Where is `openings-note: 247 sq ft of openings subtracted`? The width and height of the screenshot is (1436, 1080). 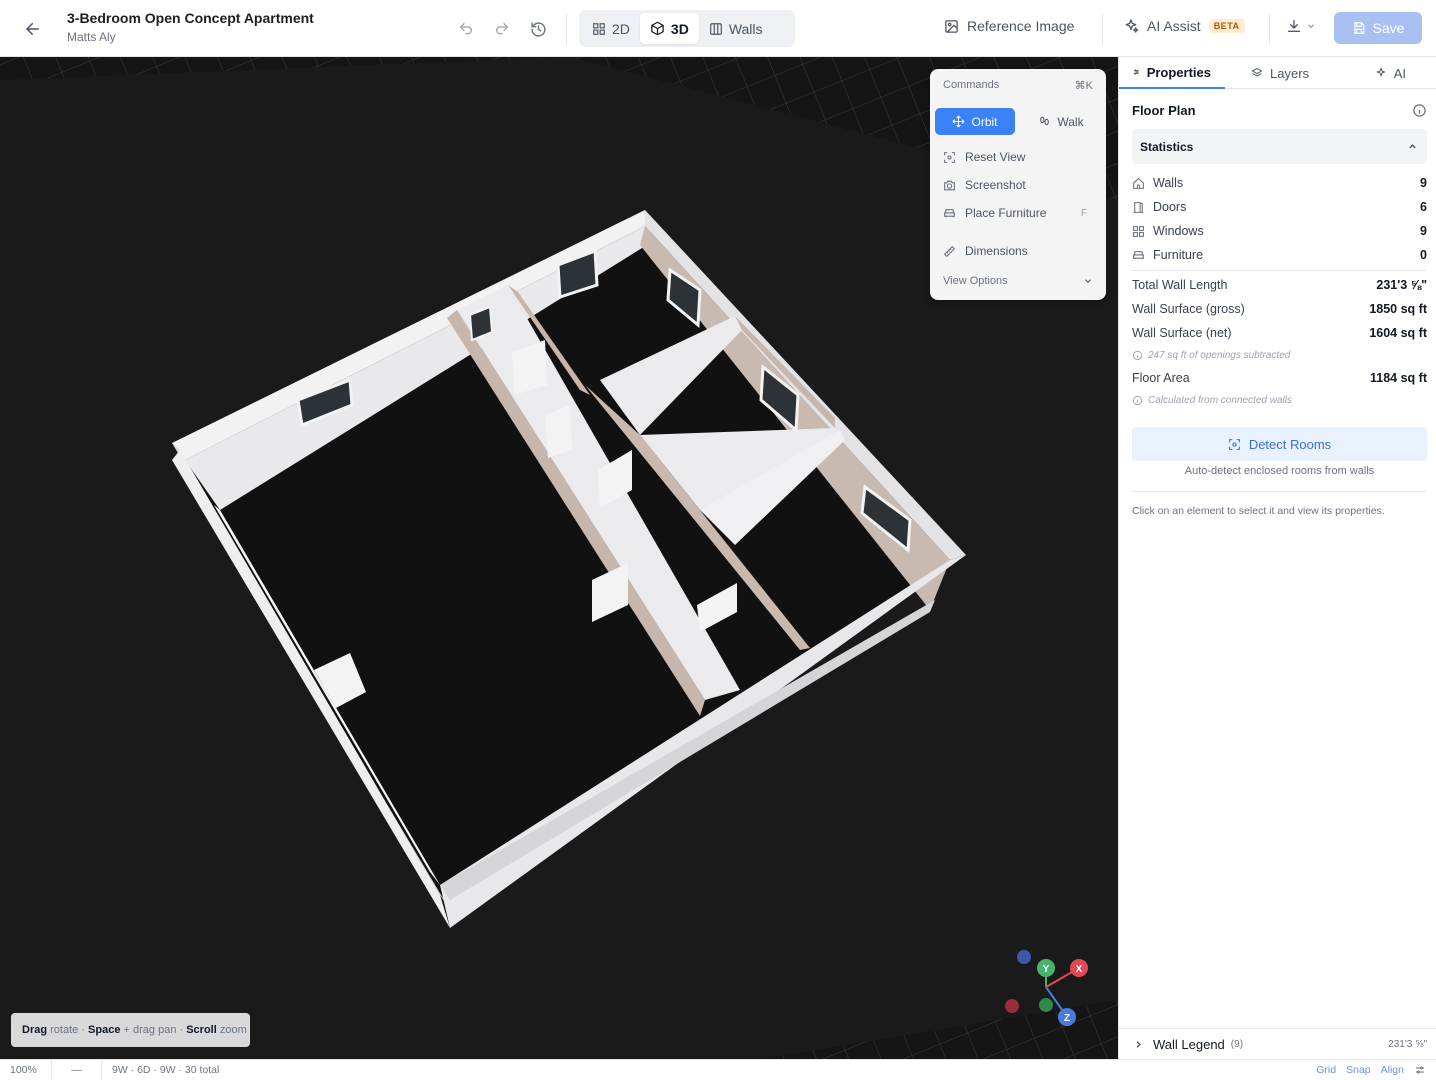 openings-note: 247 sq ft of openings subtracted is located at coordinates (1211, 355).